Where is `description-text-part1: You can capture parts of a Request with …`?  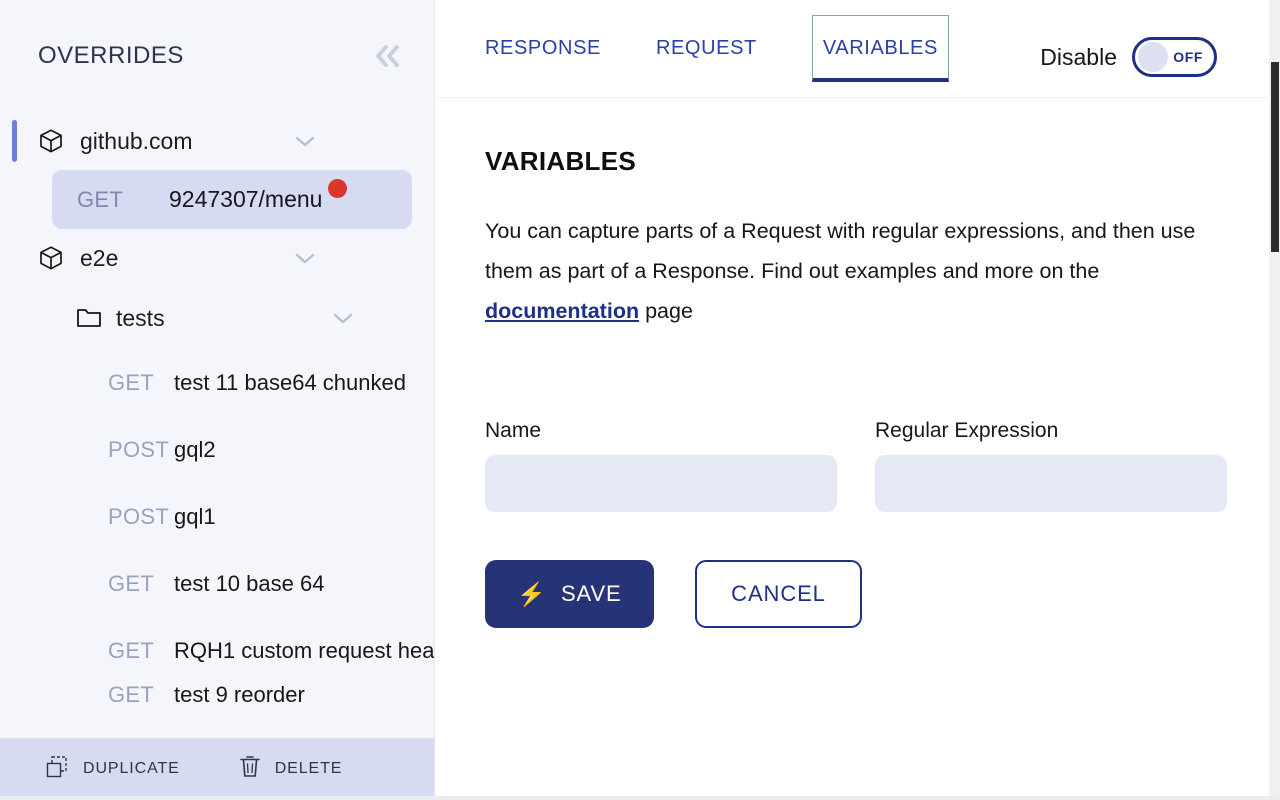
description-text-part1: You can capture parts of a Request with … is located at coordinates (840, 251).